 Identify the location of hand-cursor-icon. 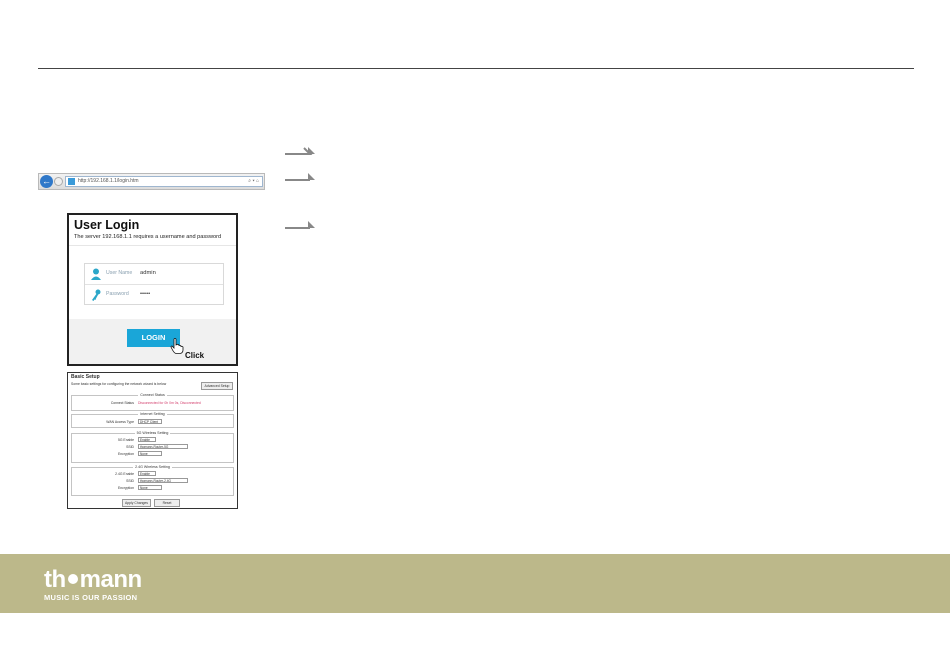
(177, 346).